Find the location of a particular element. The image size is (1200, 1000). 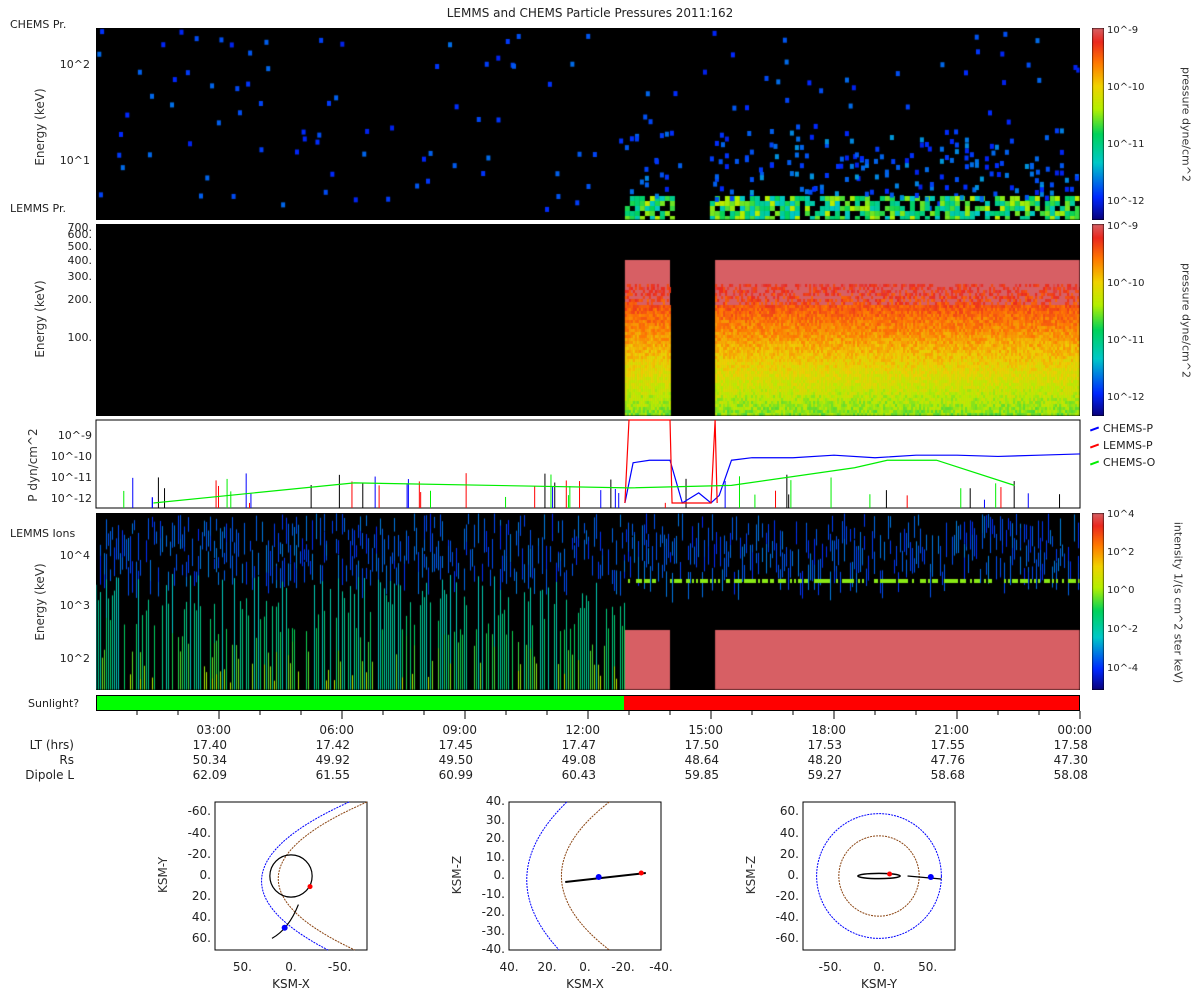

row-value: 49.08 is located at coordinates (578, 760).